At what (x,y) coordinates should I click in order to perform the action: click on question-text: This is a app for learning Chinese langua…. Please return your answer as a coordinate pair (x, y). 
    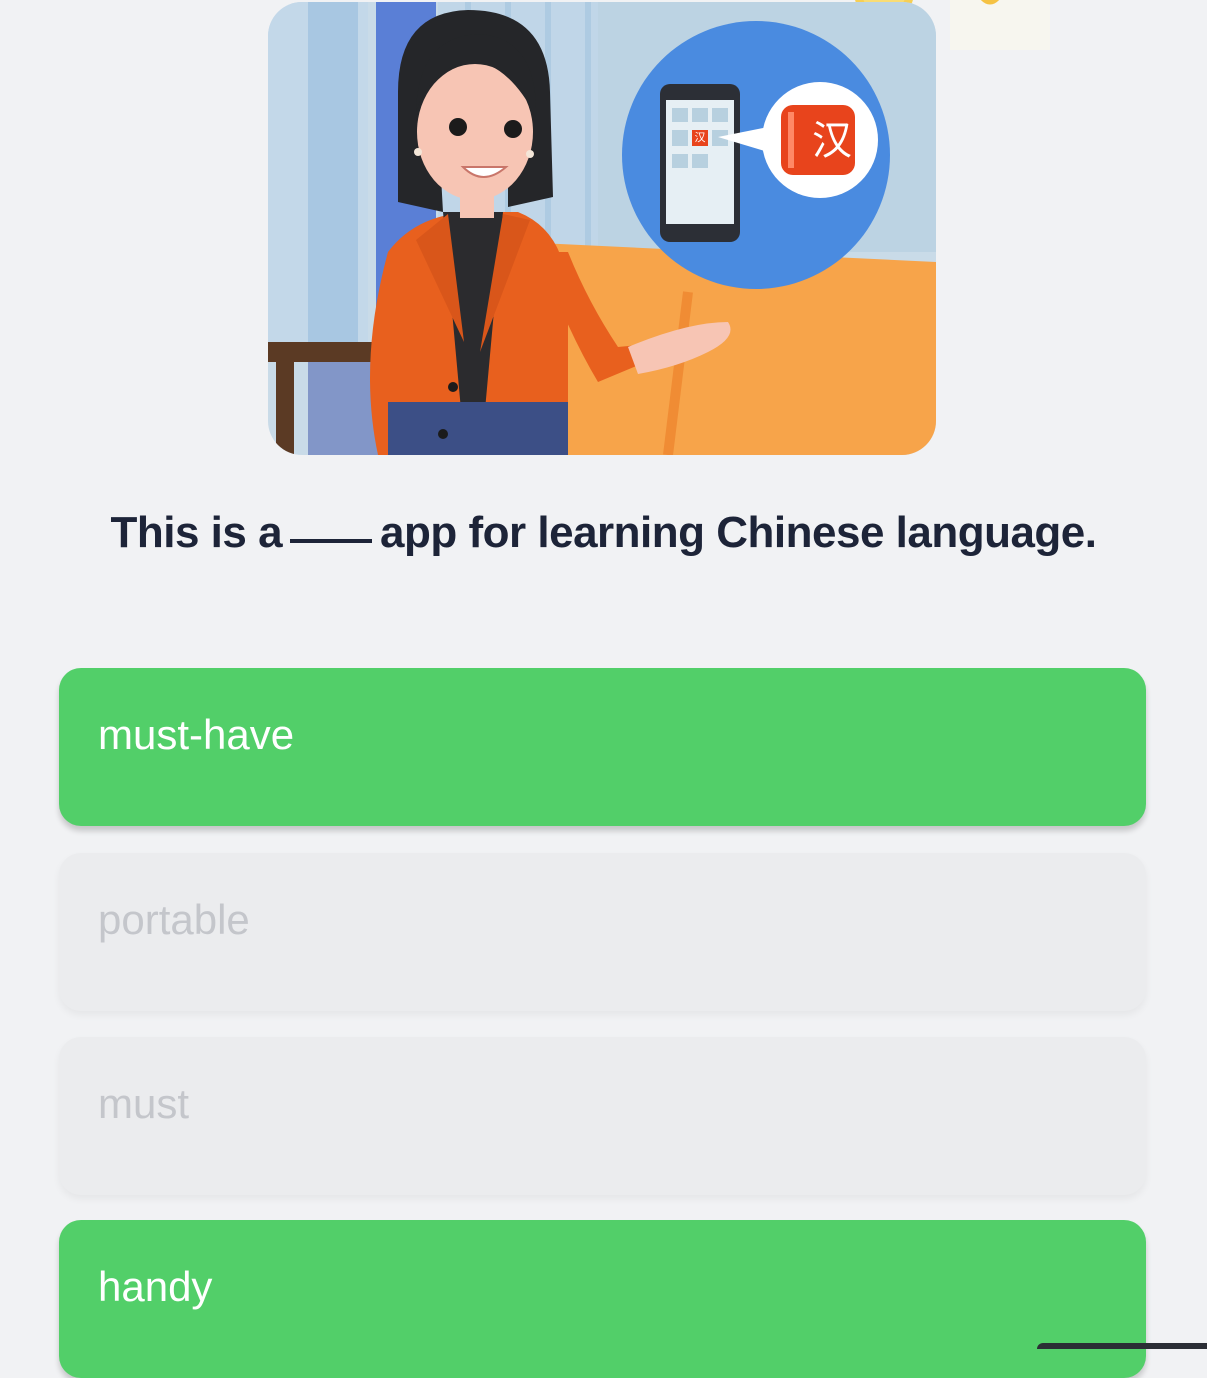
    Looking at the image, I should click on (603, 533).